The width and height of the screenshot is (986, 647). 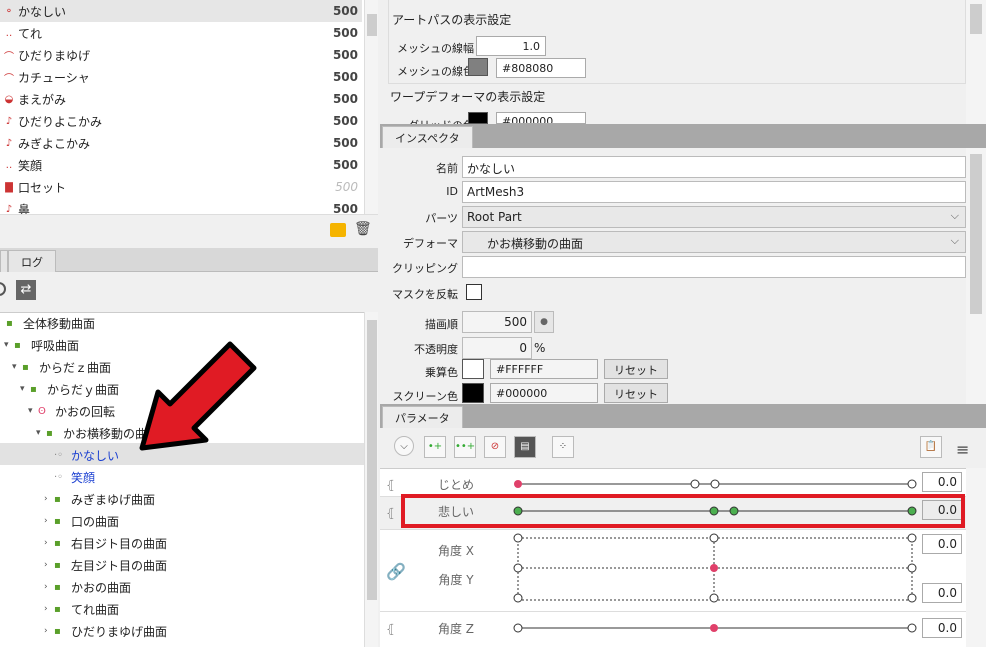 What do you see at coordinates (189, 260) in the screenshot?
I see `left-tab-bar: ログ` at bounding box center [189, 260].